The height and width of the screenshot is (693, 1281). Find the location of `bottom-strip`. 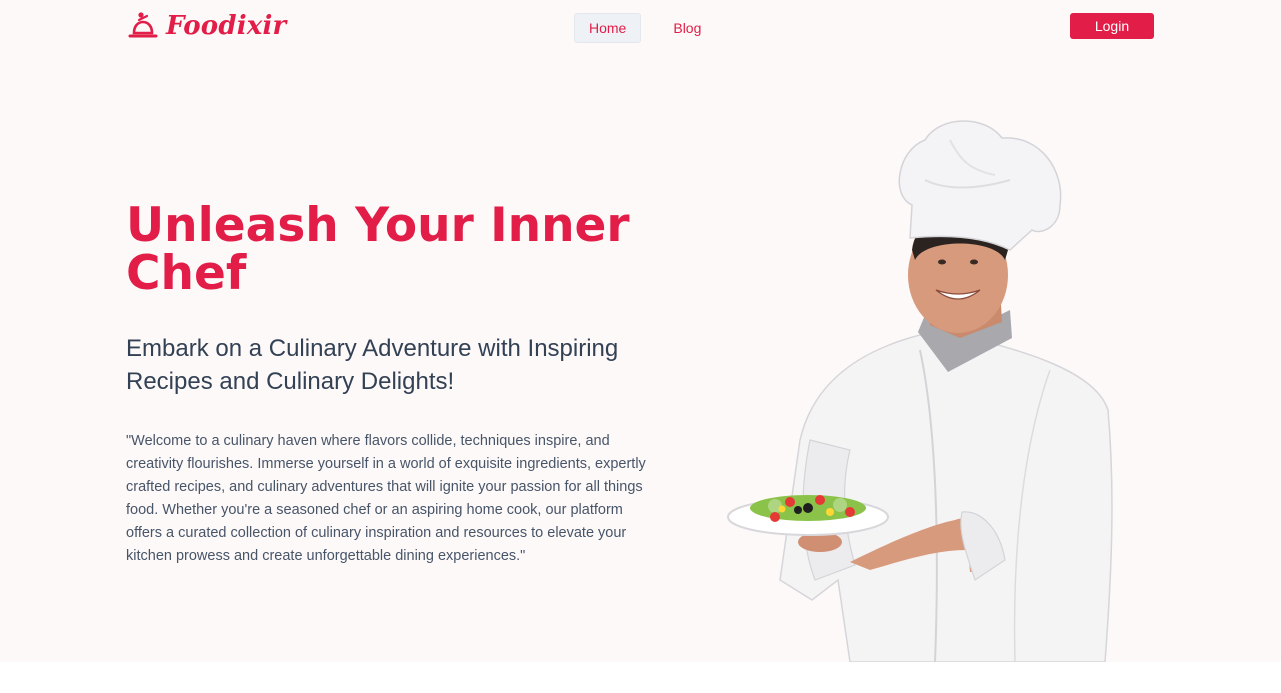

bottom-strip is located at coordinates (640, 677).